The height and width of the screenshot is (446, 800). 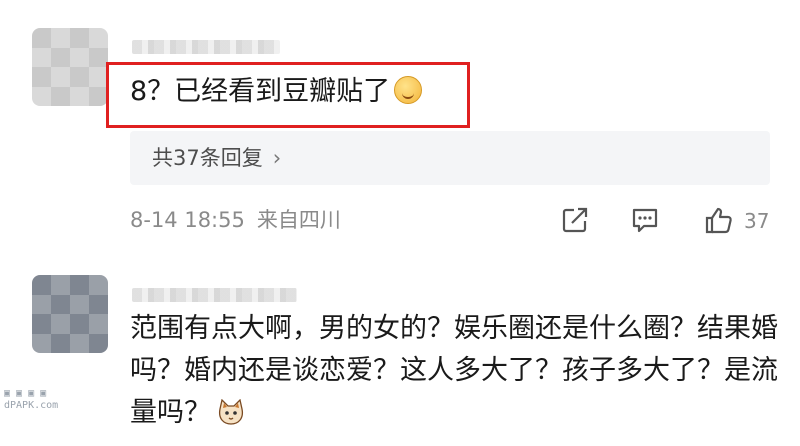 I want to click on thumbs-up-icon, so click(x=718, y=220).